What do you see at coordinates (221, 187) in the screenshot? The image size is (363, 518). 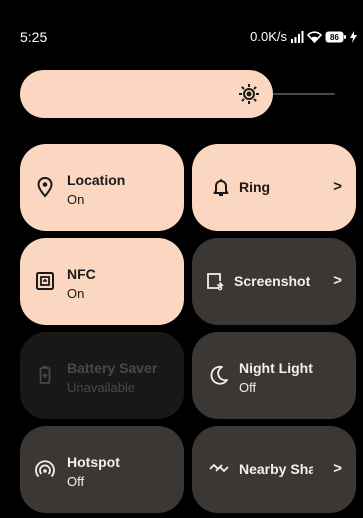 I see `bell-icon` at bounding box center [221, 187].